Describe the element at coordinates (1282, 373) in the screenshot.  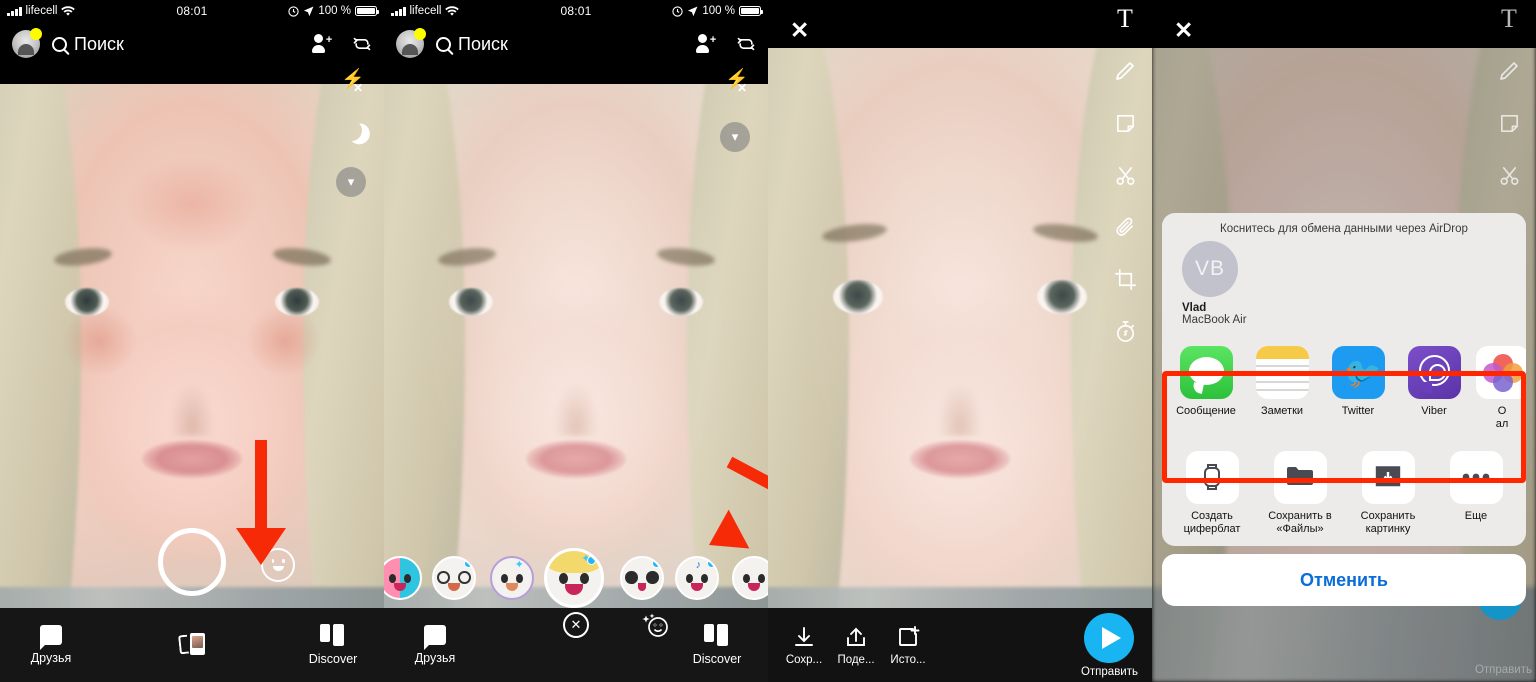
I see `notes-icon` at that location.